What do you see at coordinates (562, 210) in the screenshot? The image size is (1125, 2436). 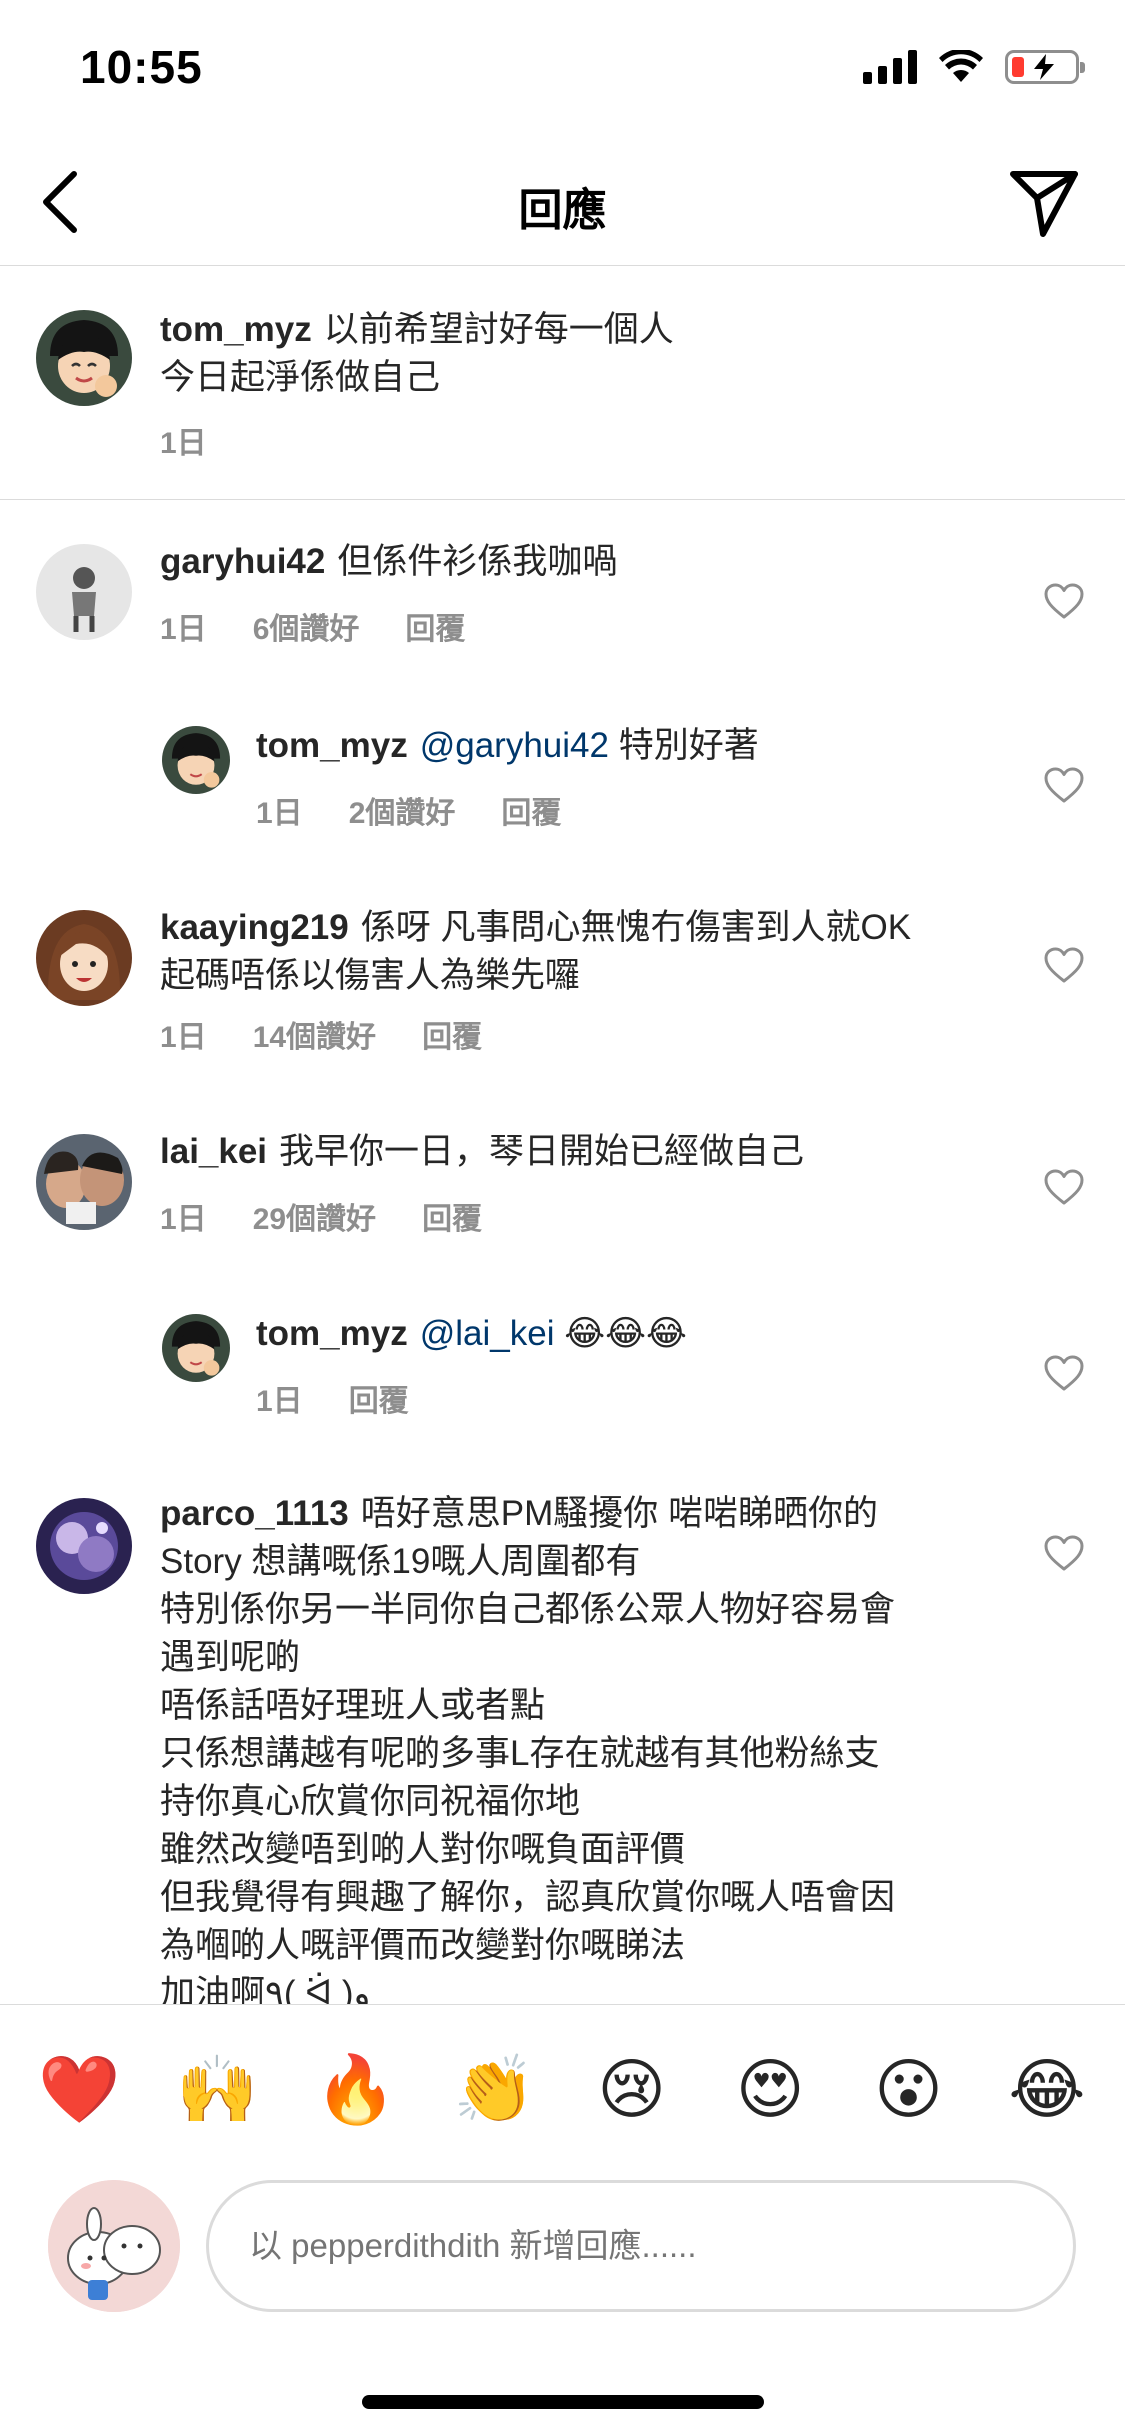 I see `page-title: 回應` at bounding box center [562, 210].